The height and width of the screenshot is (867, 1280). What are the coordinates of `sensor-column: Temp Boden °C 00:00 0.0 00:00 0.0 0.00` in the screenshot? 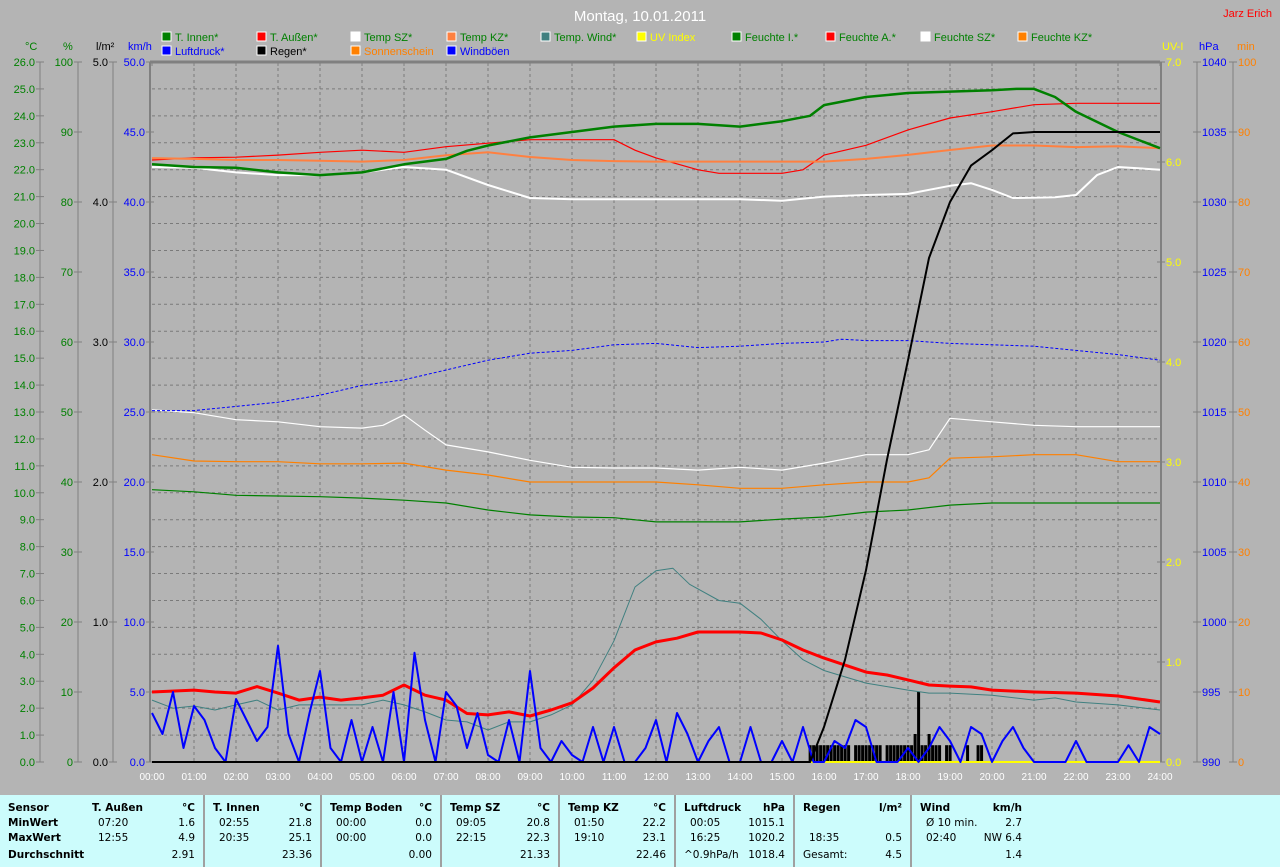 It's located at (382, 831).